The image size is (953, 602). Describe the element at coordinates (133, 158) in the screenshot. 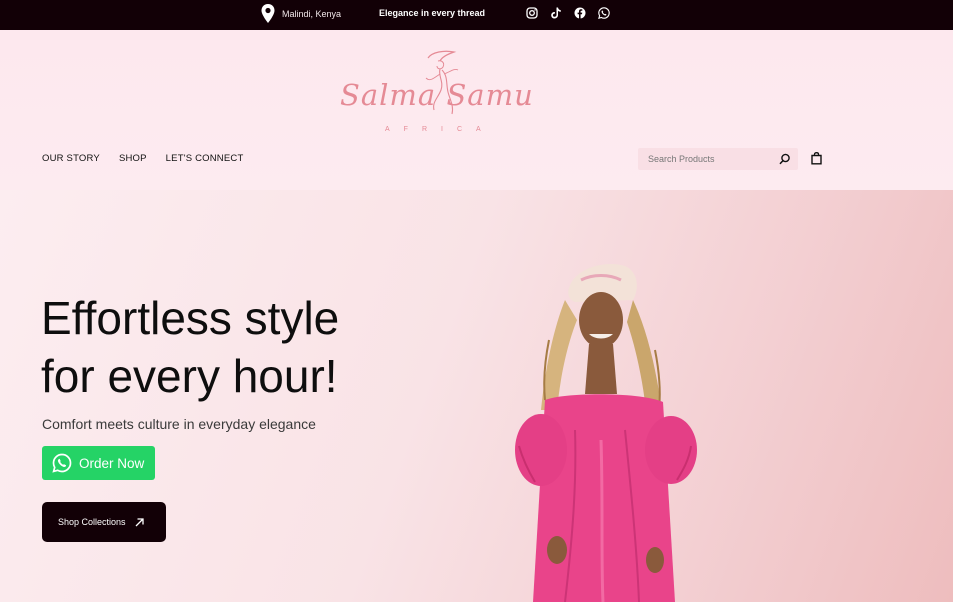

I see `nav-item-shop: SHOP` at that location.